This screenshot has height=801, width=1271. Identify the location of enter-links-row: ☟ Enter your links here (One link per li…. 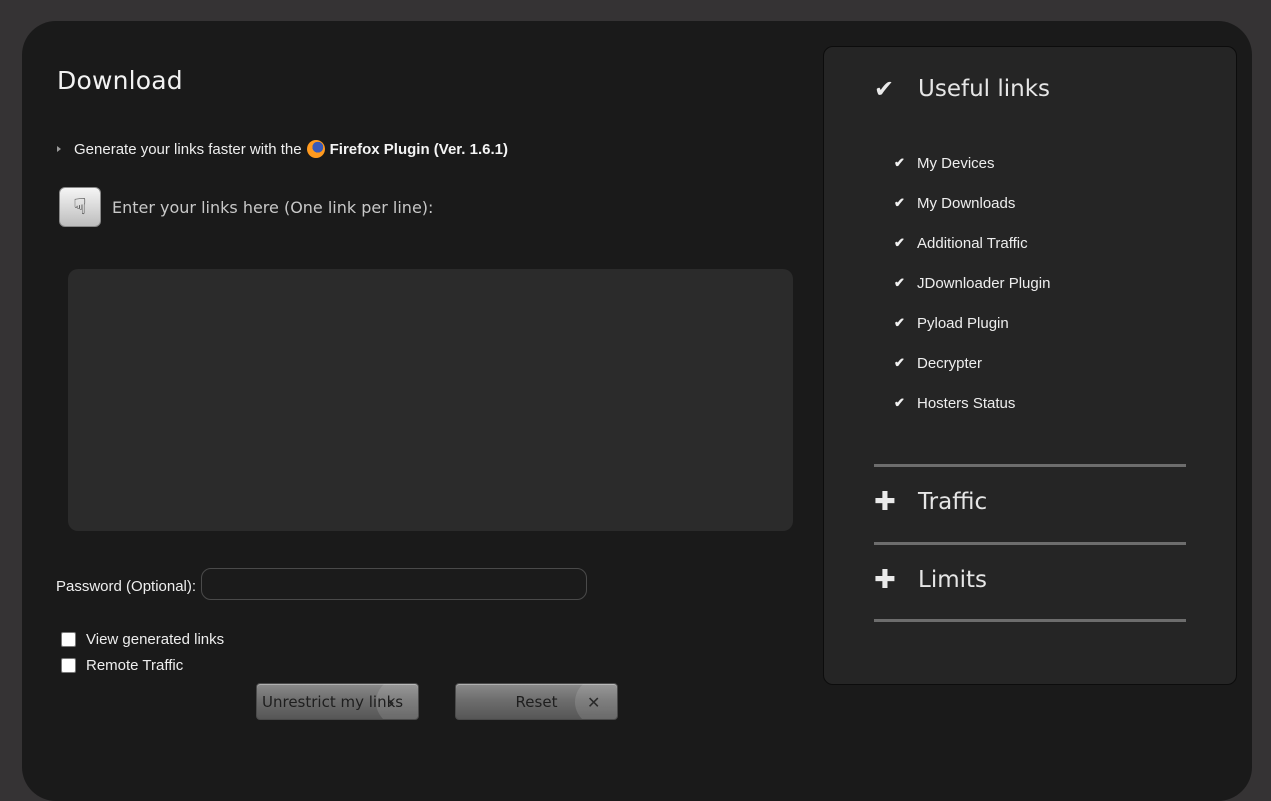
(246, 207).